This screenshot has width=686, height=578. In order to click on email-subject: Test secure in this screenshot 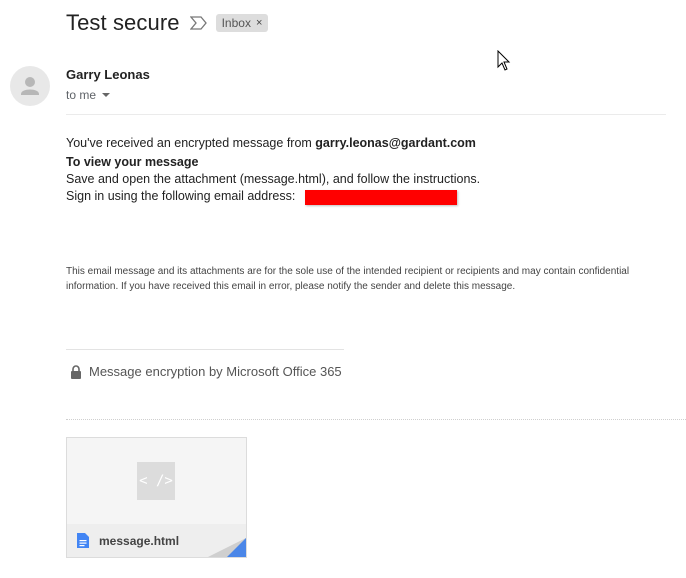, I will do `click(123, 22)`.